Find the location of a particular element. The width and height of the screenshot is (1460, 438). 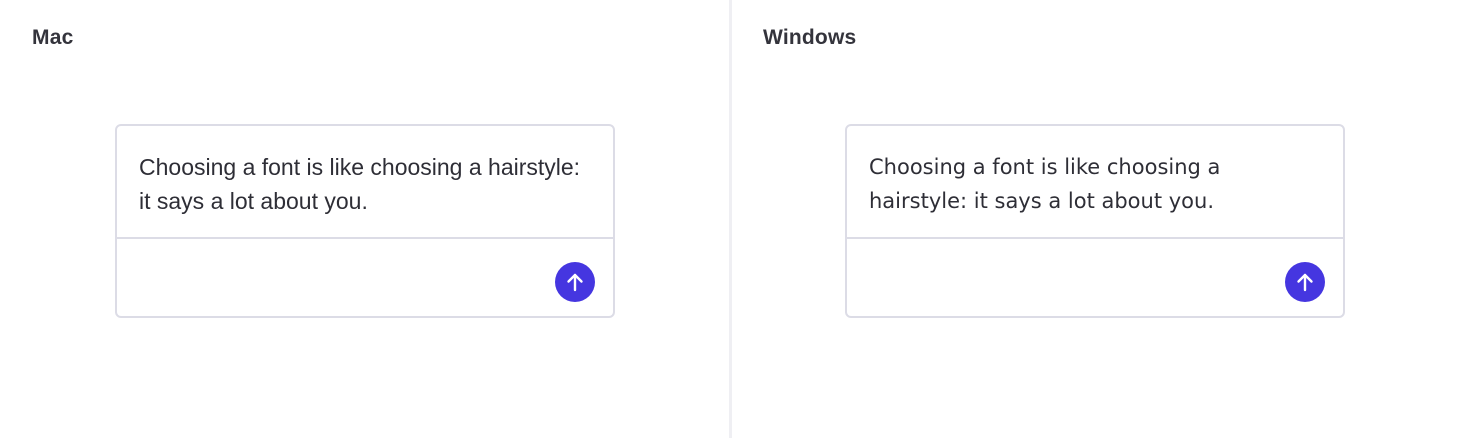

panel-title: Mac is located at coordinates (53, 37).